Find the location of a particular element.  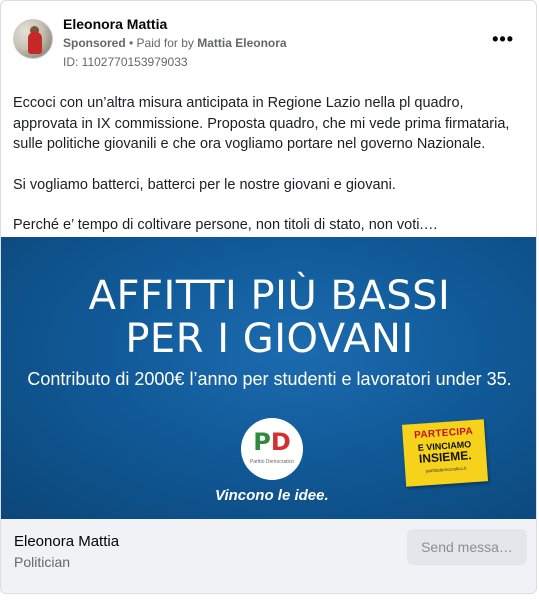

author-name: Eleonora Mattia is located at coordinates (115, 24).